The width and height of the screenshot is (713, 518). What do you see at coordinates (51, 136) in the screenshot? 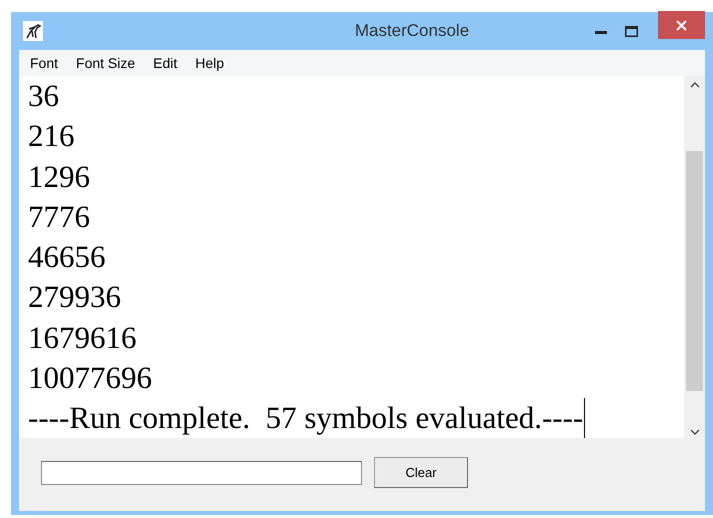
I see `output-line: 216` at bounding box center [51, 136].